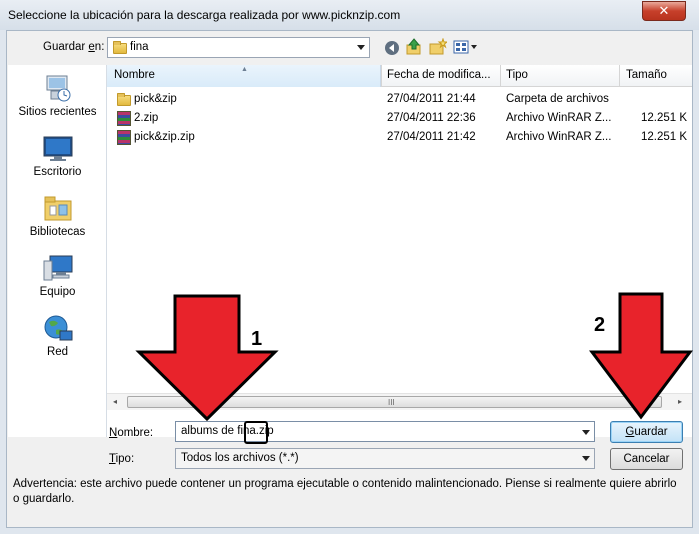  I want to click on back-icon, so click(392, 48).